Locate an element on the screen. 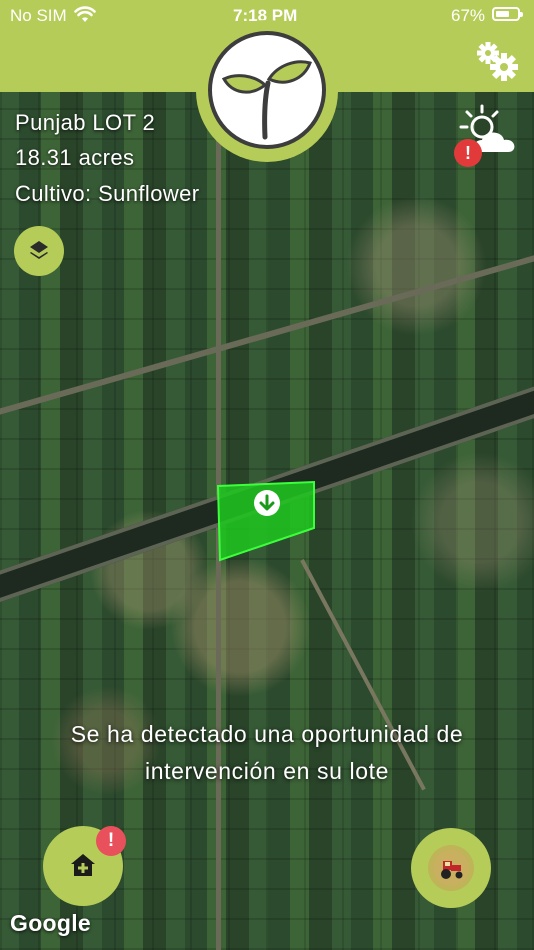  message-line-1: Se ha detectado una oportunidad de is located at coordinates (267, 734).